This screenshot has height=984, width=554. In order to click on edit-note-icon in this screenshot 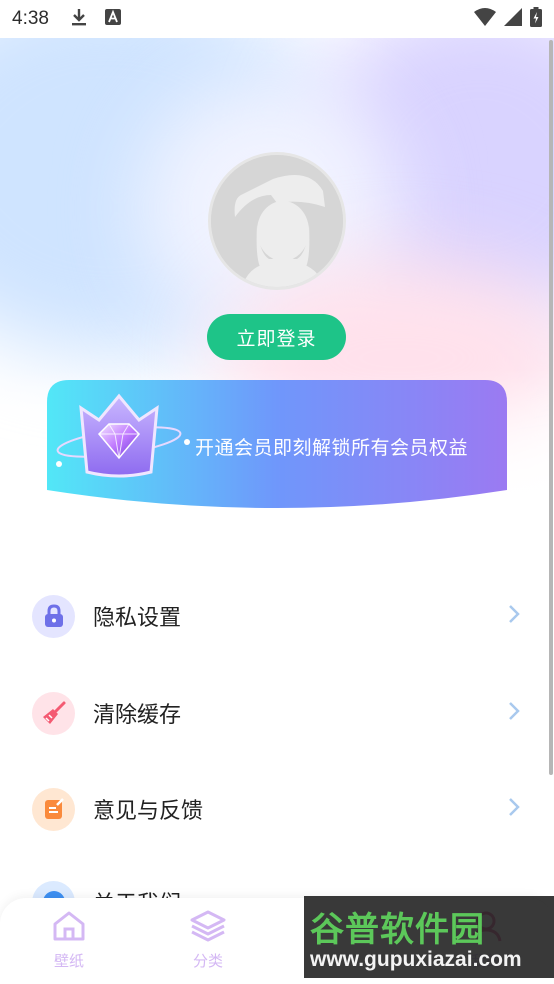, I will do `click(53, 809)`.